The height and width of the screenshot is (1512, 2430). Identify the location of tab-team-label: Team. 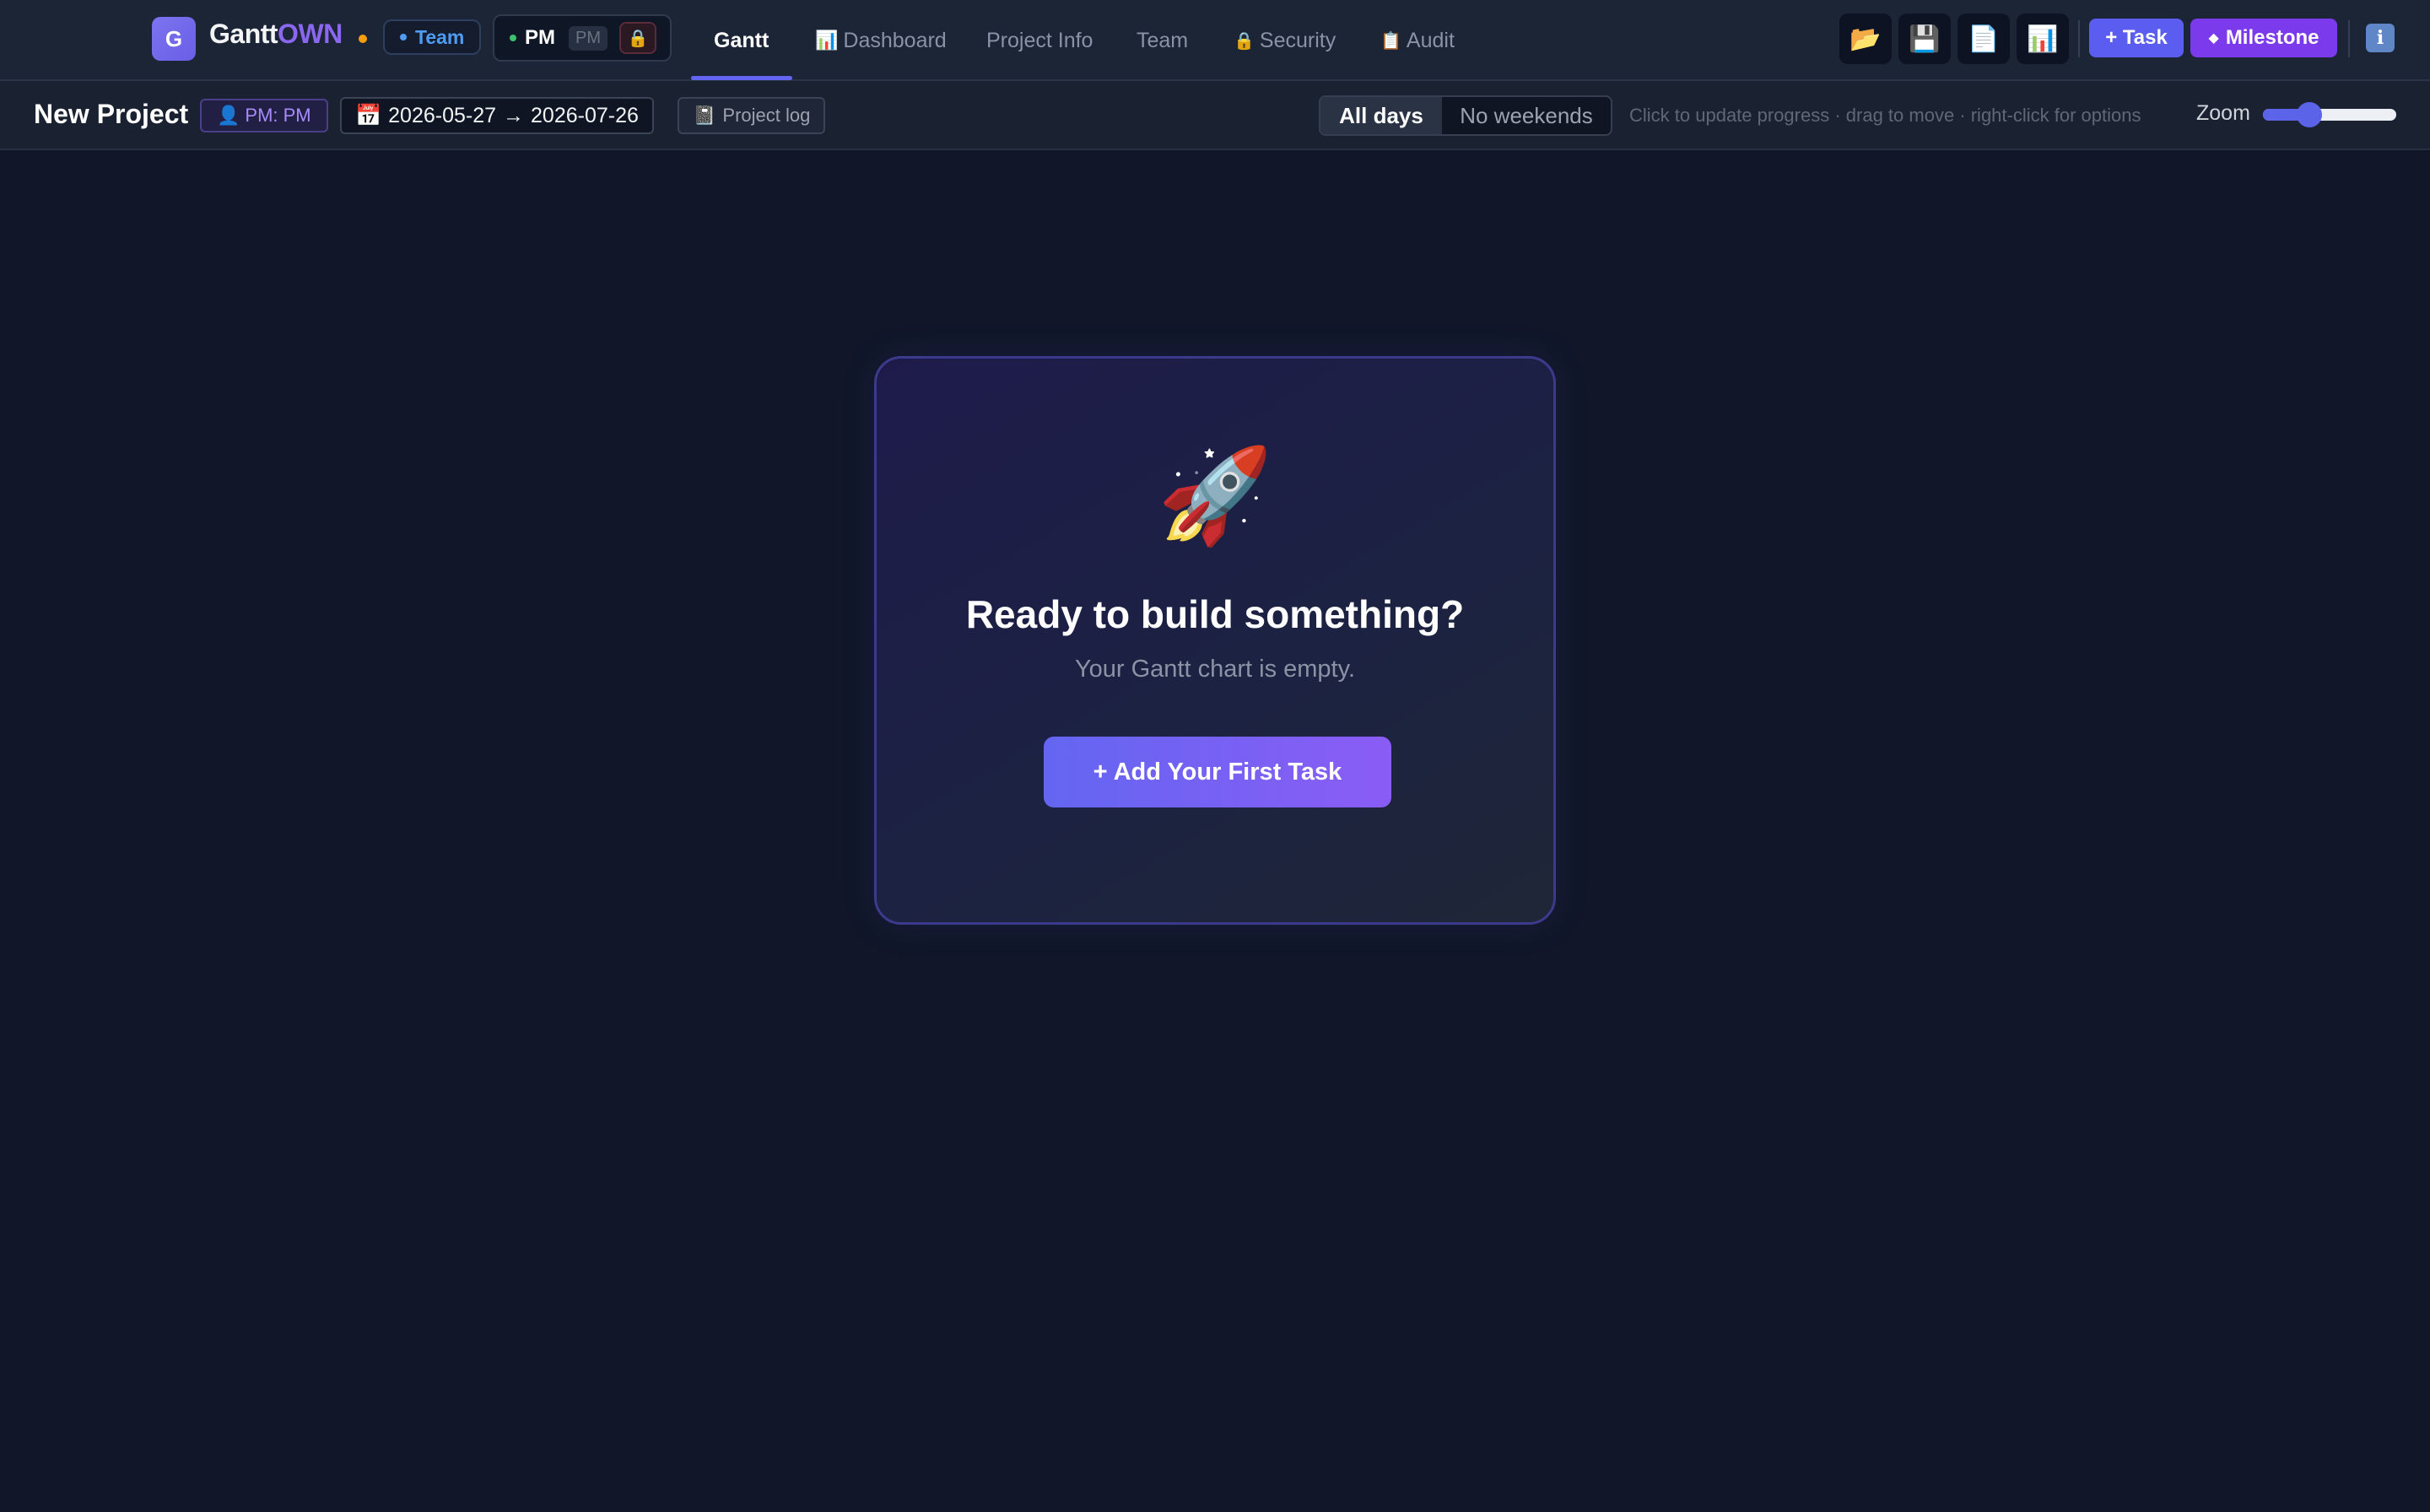
(1163, 40).